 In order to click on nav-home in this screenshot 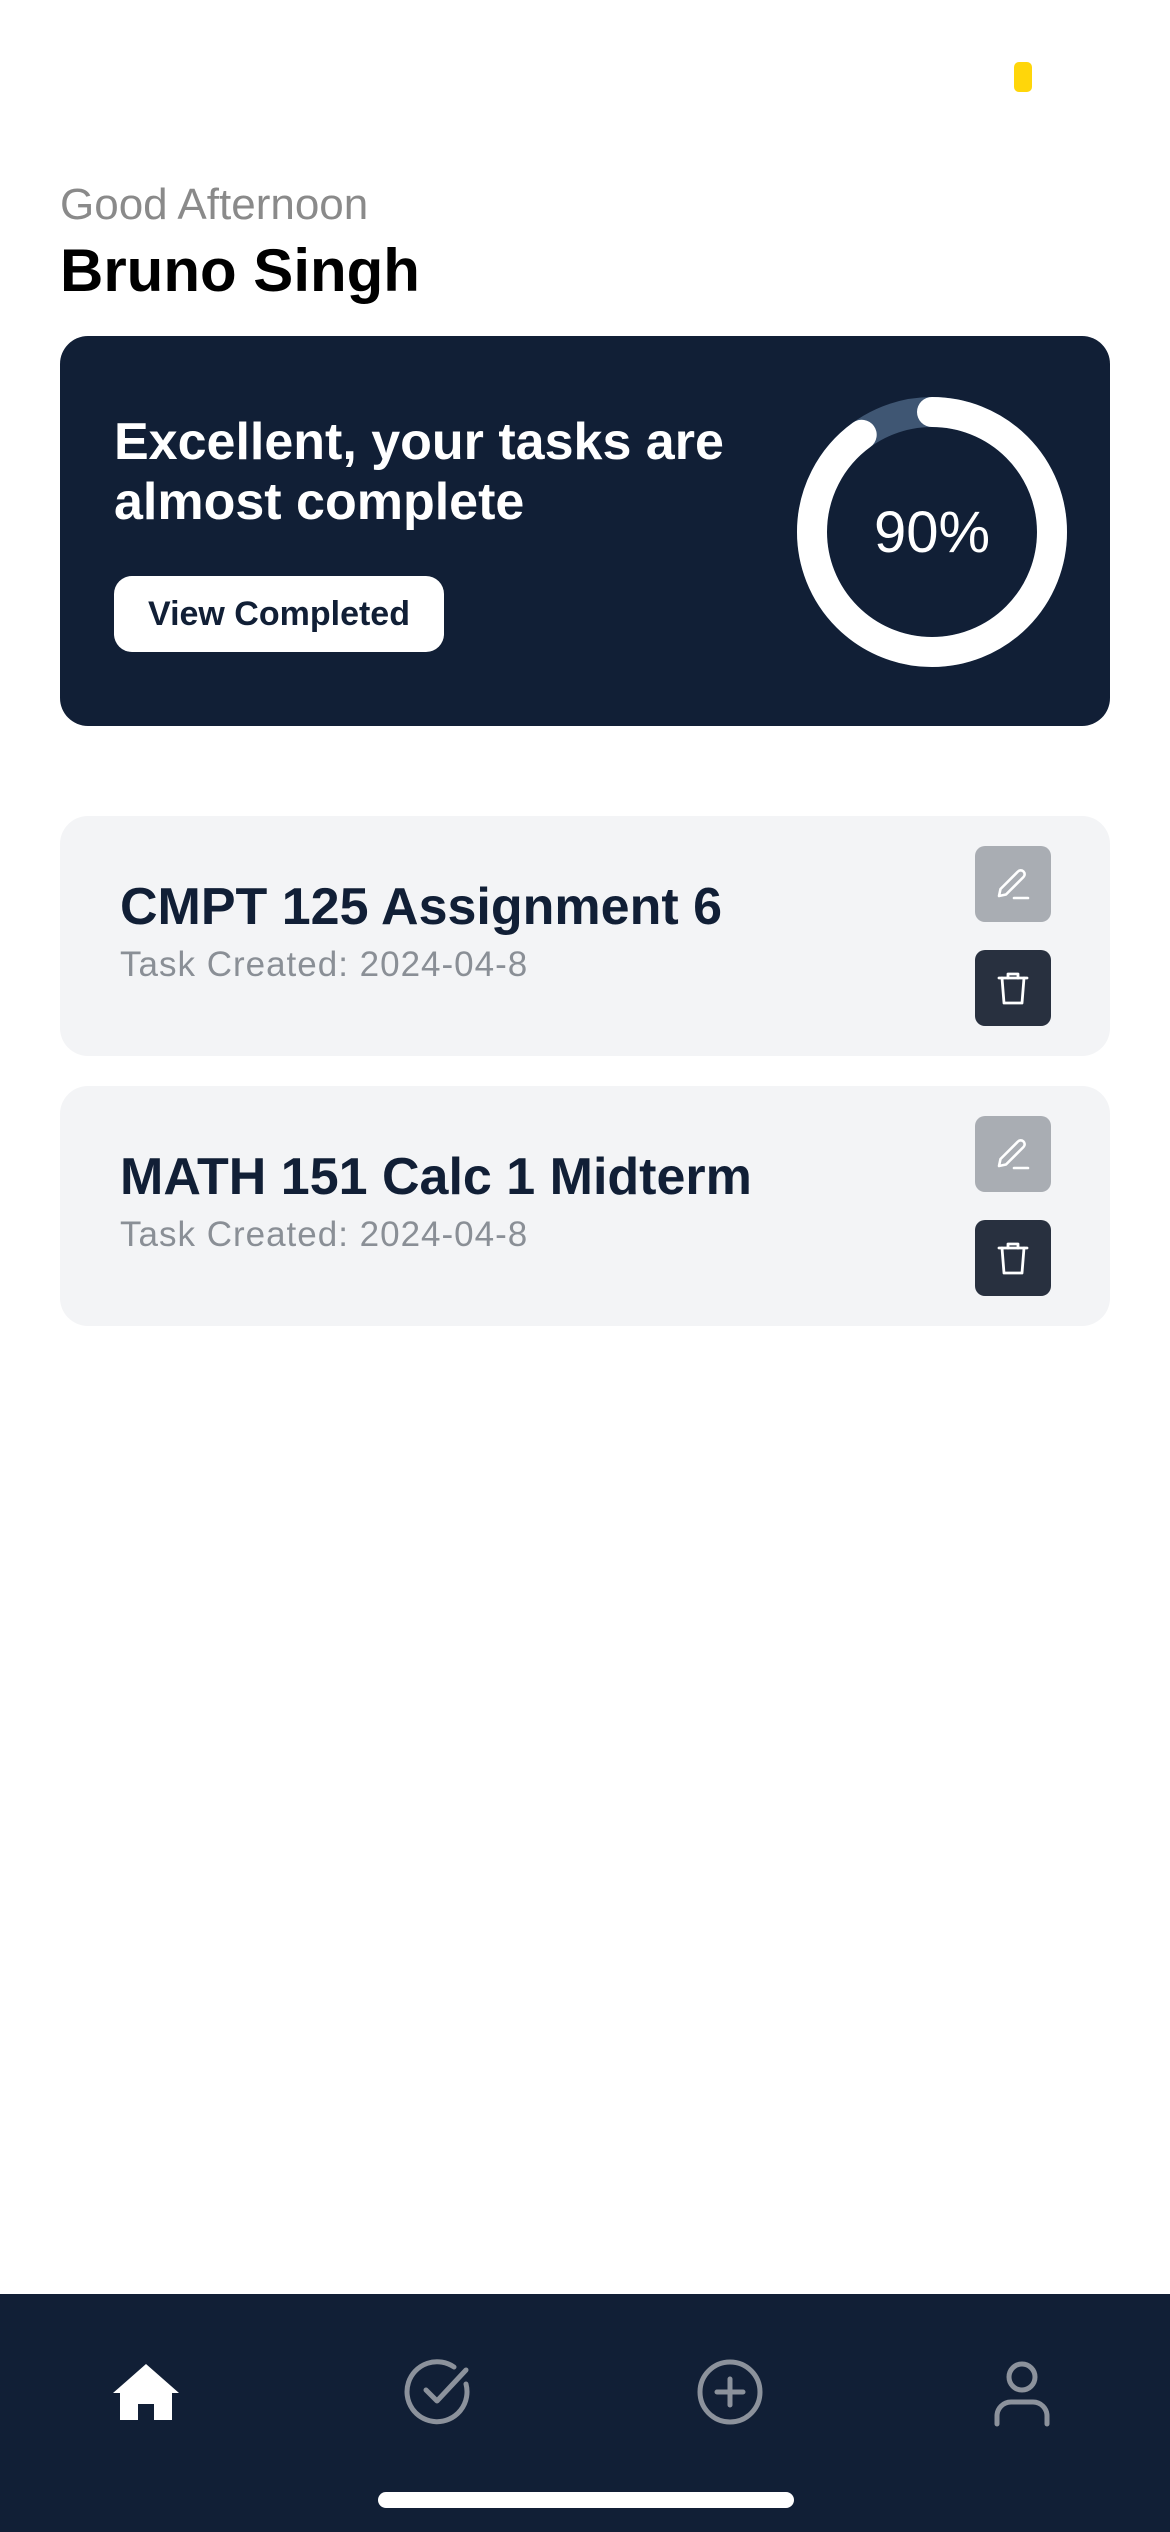, I will do `click(146, 2392)`.